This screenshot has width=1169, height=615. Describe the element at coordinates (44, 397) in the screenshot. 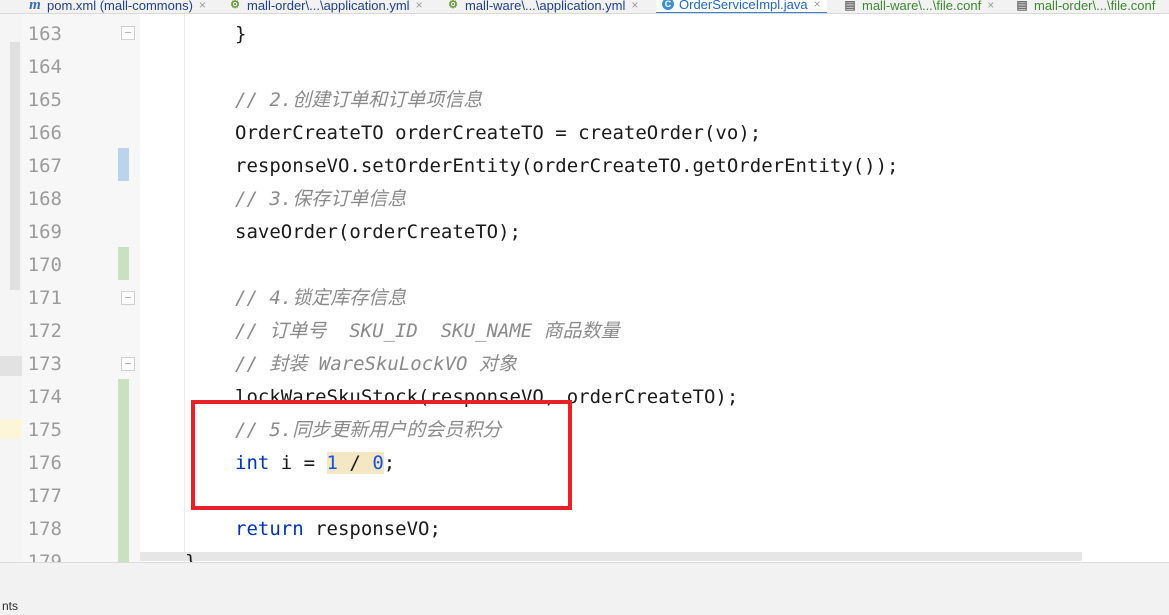

I see `line-number: 174` at that location.